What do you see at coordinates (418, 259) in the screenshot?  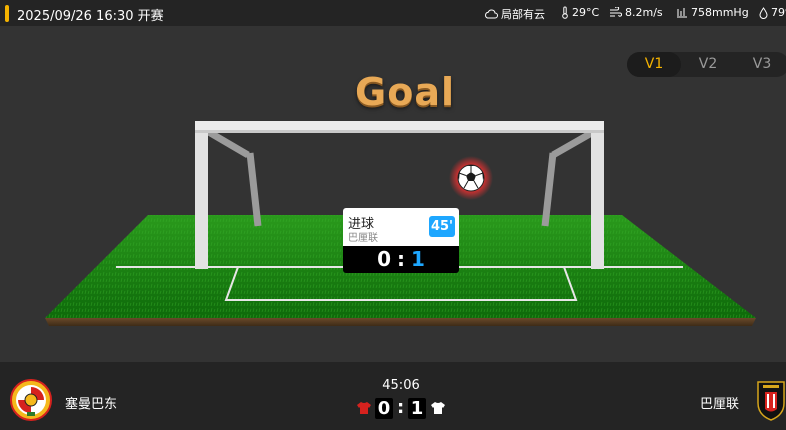 I see `event-score-away: 1` at bounding box center [418, 259].